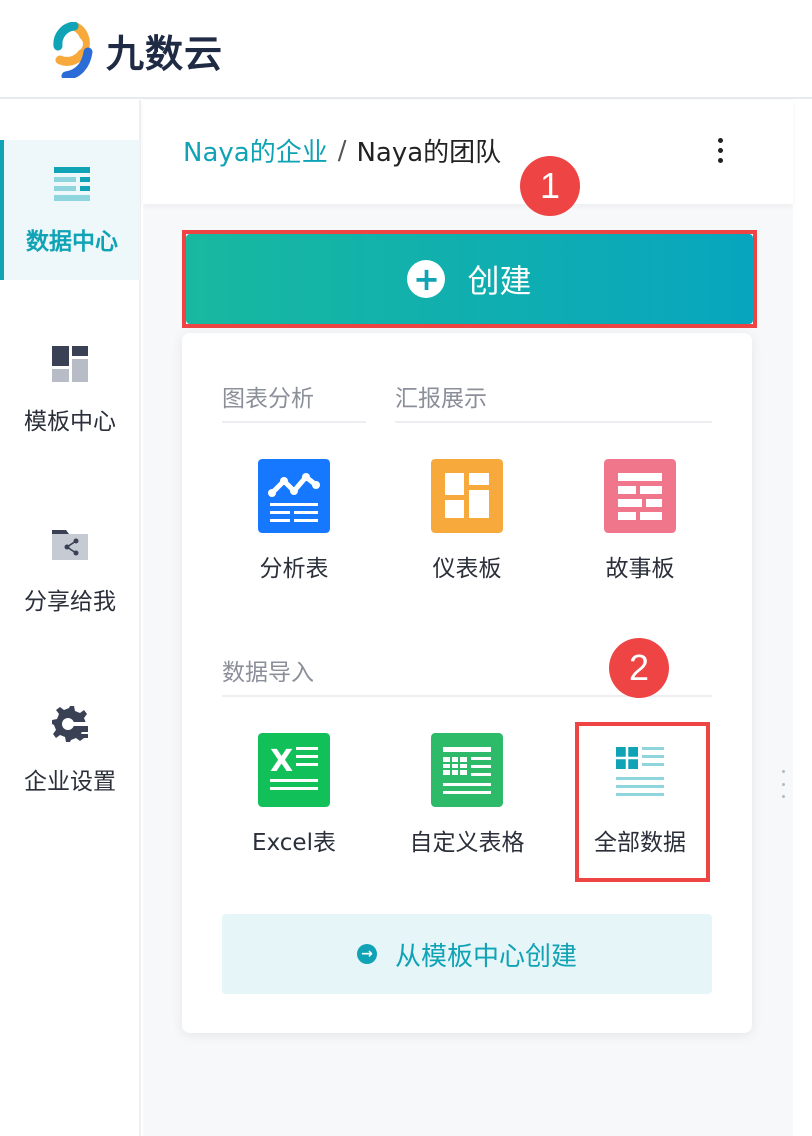 The width and height of the screenshot is (812, 1136). I want to click on top-header: 九数云, so click(406, 49).